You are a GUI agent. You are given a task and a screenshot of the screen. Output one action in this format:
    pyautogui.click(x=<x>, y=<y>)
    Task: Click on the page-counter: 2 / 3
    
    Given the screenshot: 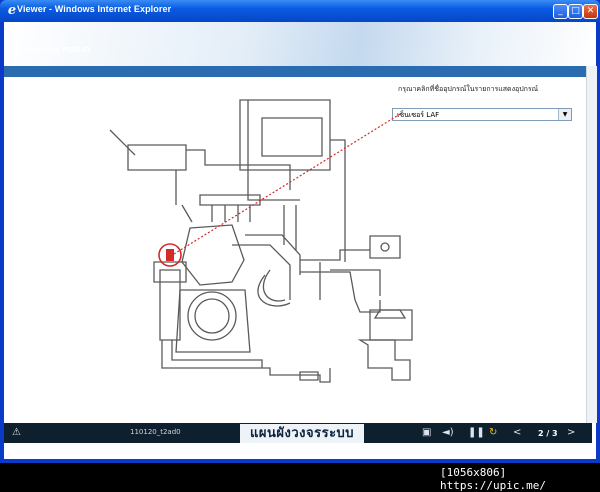 What is the action you would take?
    pyautogui.click(x=548, y=433)
    